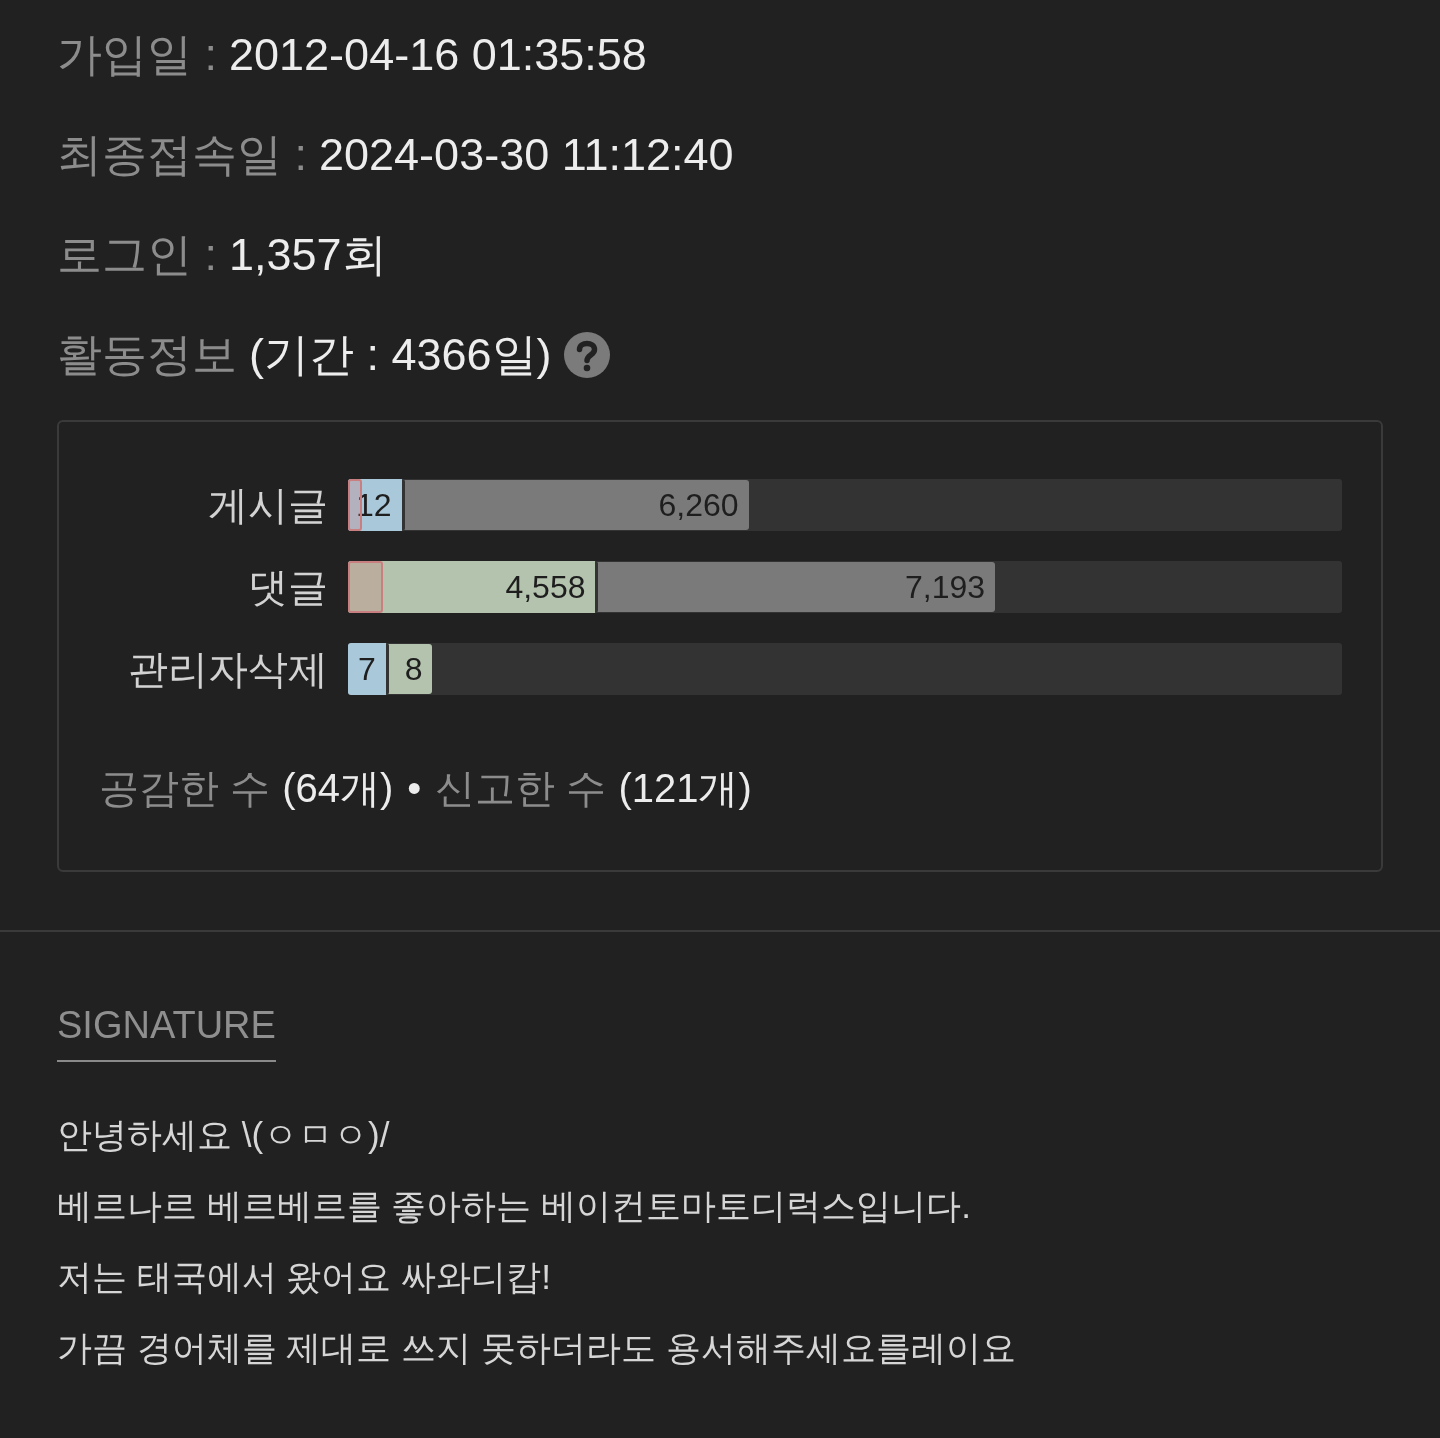 This screenshot has width=1440, height=1438. I want to click on signature-line: 가끔 경어체를 제대로 쓰지 못하더라도 용서해주세요를레이요, so click(536, 1348).